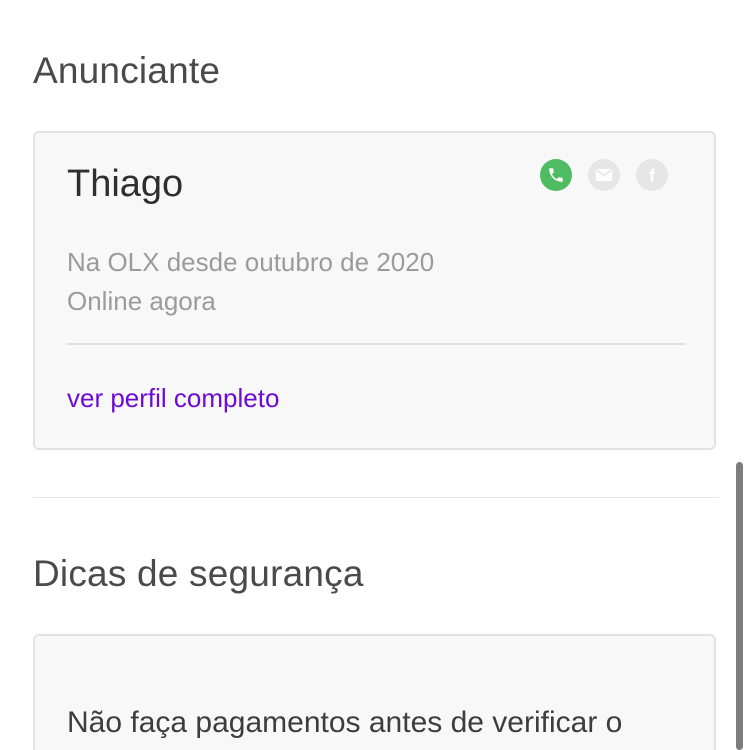 This screenshot has height=750, width=750. I want to click on seller-name: Thiago, so click(125, 184).